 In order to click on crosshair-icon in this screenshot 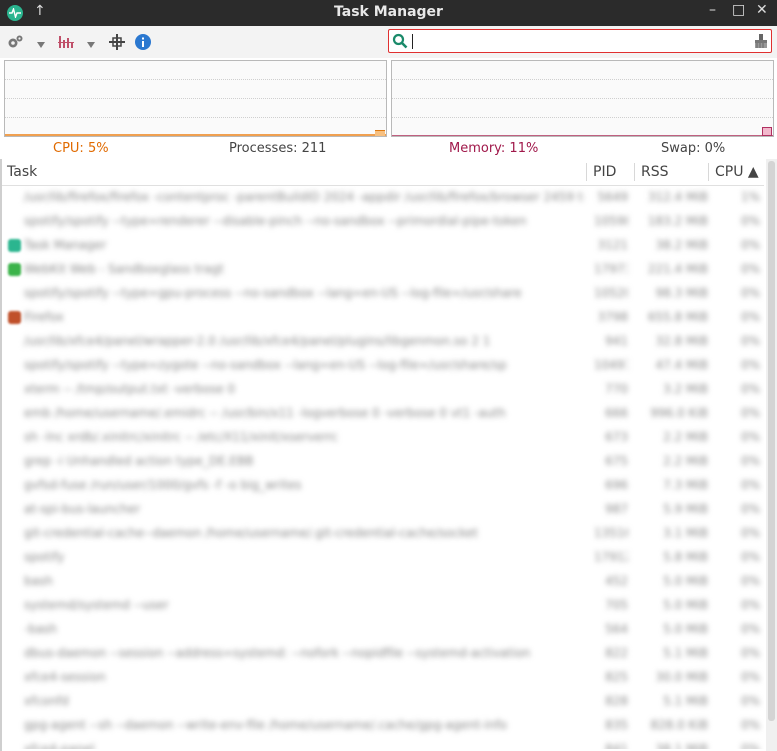, I will do `click(117, 44)`.